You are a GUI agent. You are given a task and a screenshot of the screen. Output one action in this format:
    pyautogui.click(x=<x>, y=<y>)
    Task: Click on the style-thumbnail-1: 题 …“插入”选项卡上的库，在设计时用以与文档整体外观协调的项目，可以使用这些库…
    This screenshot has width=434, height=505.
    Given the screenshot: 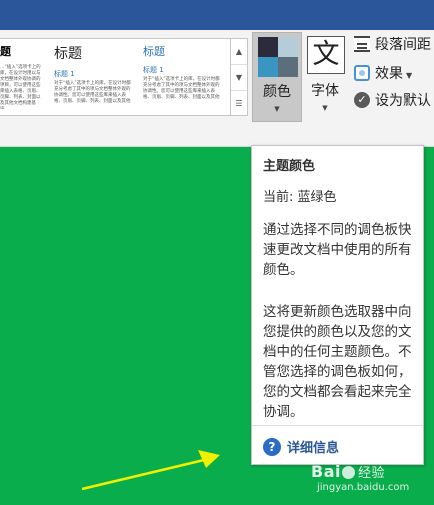 What is the action you would take?
    pyautogui.click(x=24, y=76)
    